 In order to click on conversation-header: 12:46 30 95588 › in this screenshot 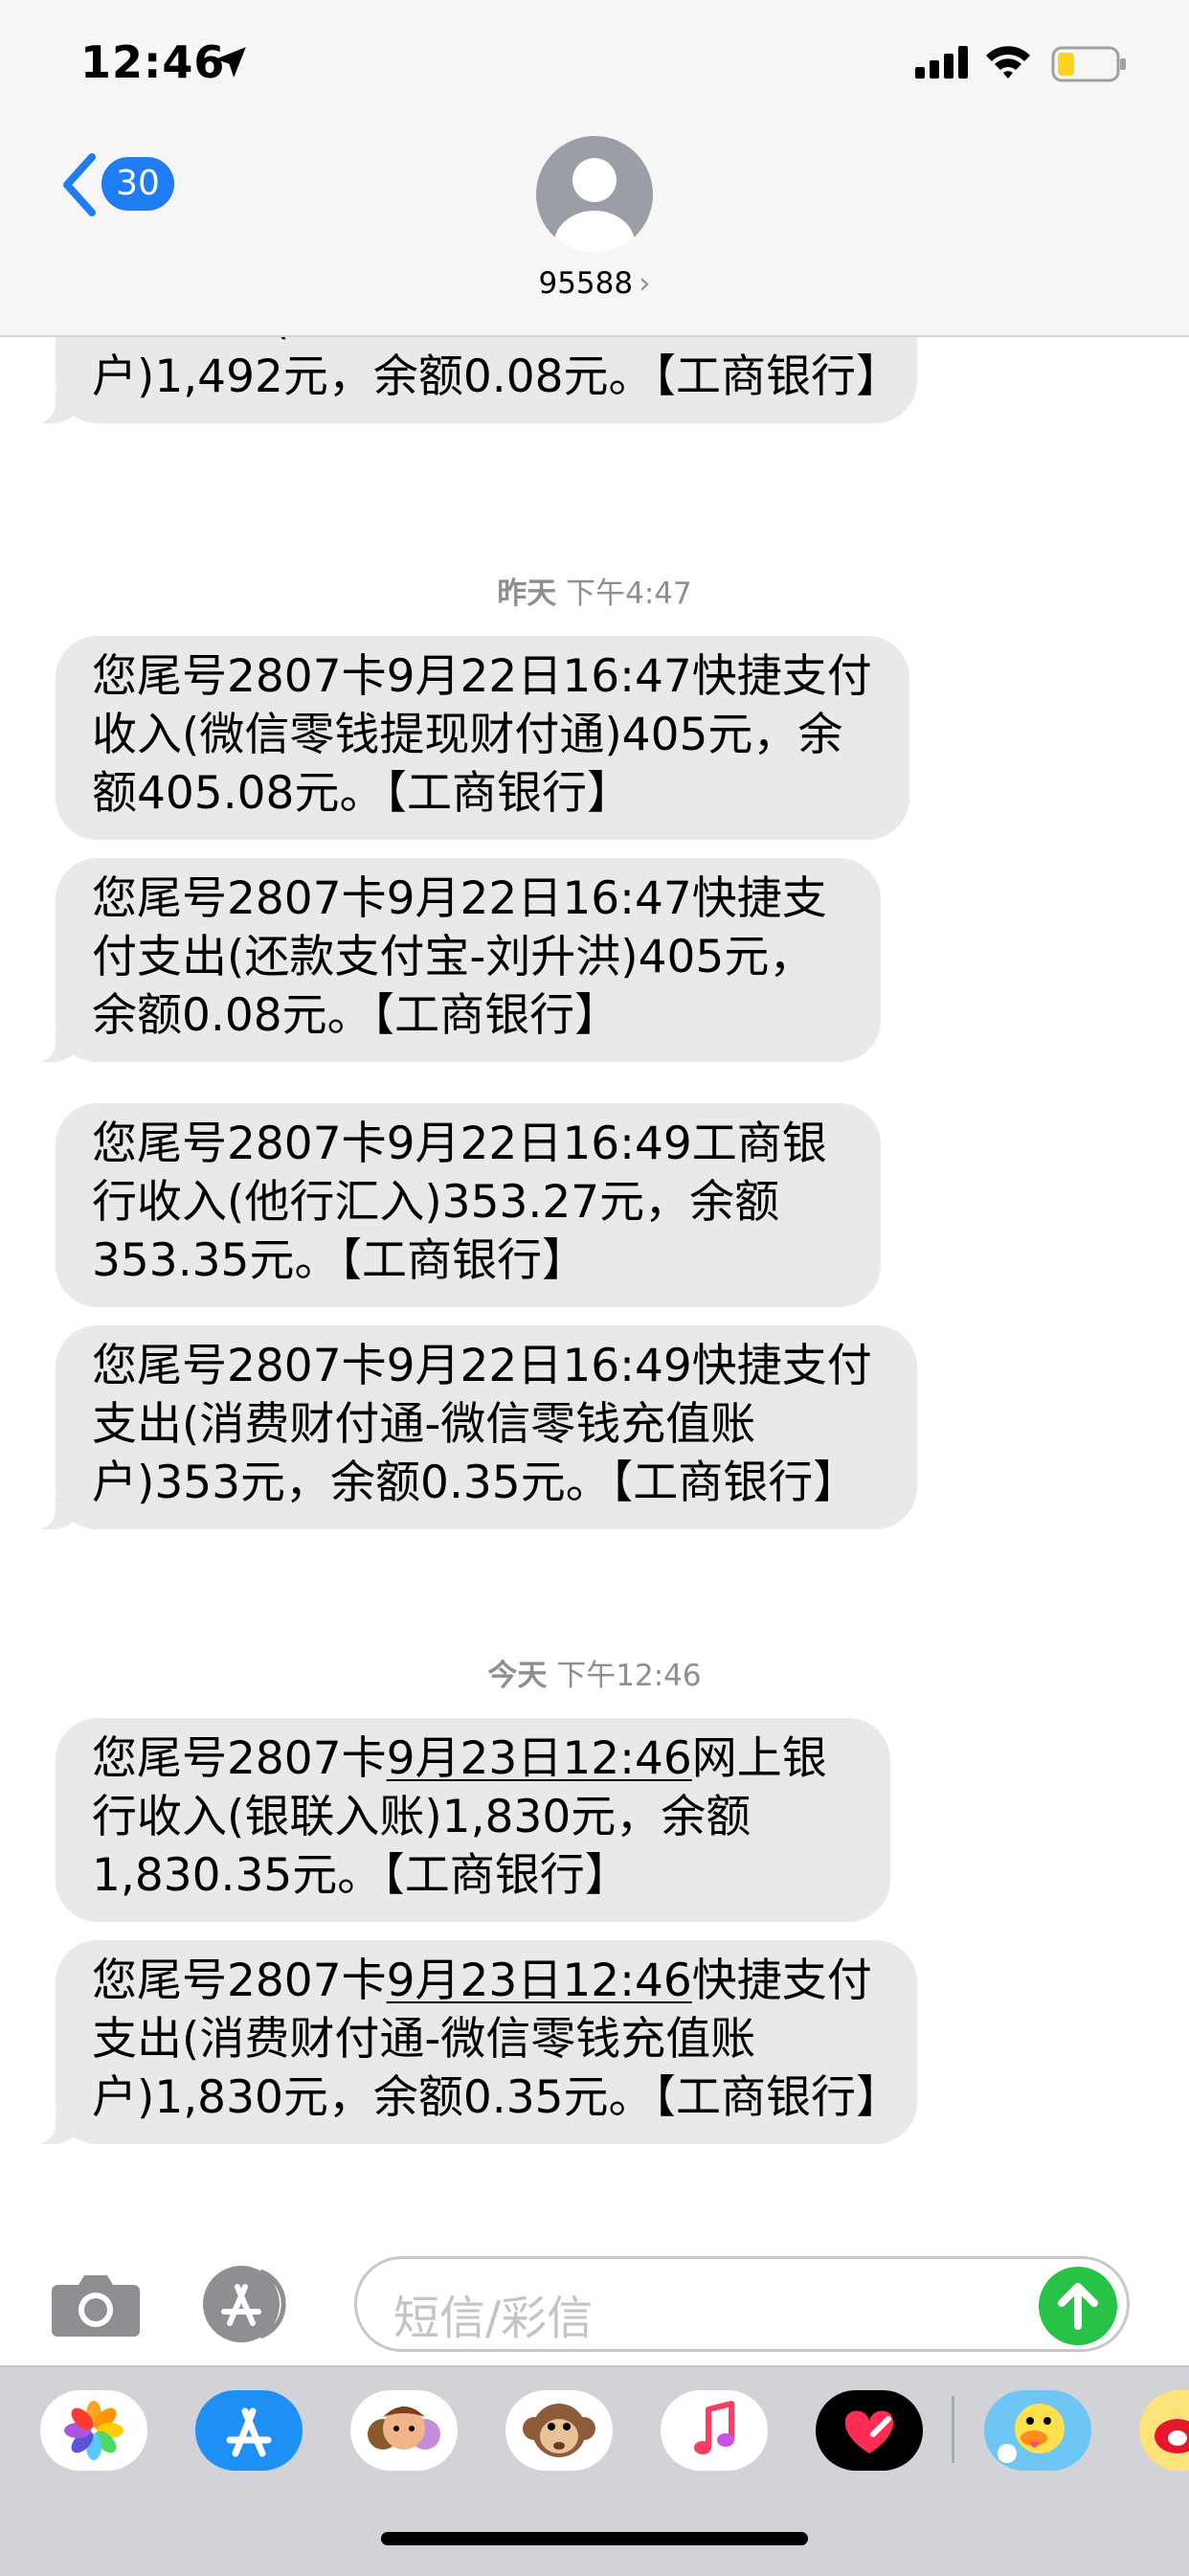, I will do `click(594, 168)`.